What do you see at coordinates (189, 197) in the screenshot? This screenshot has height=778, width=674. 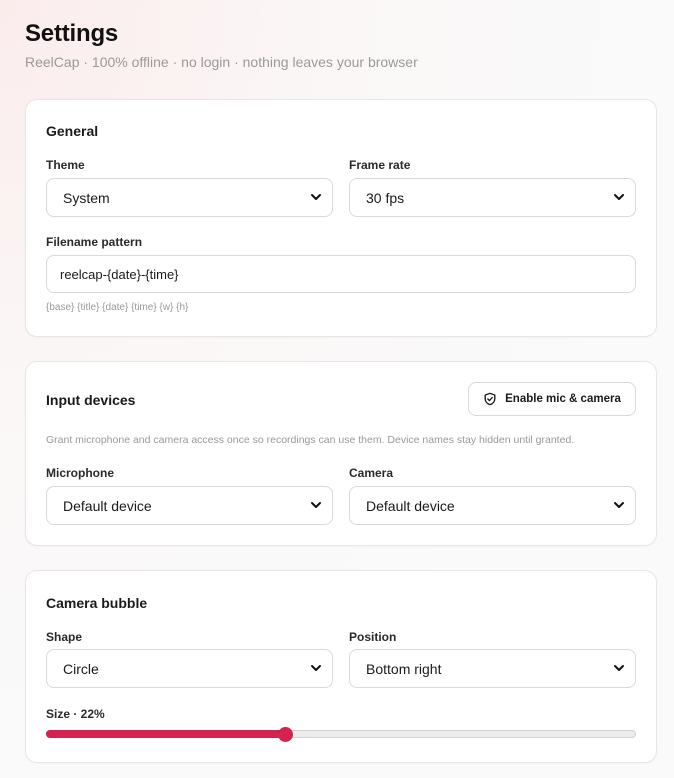 I see `theme-select: System` at bounding box center [189, 197].